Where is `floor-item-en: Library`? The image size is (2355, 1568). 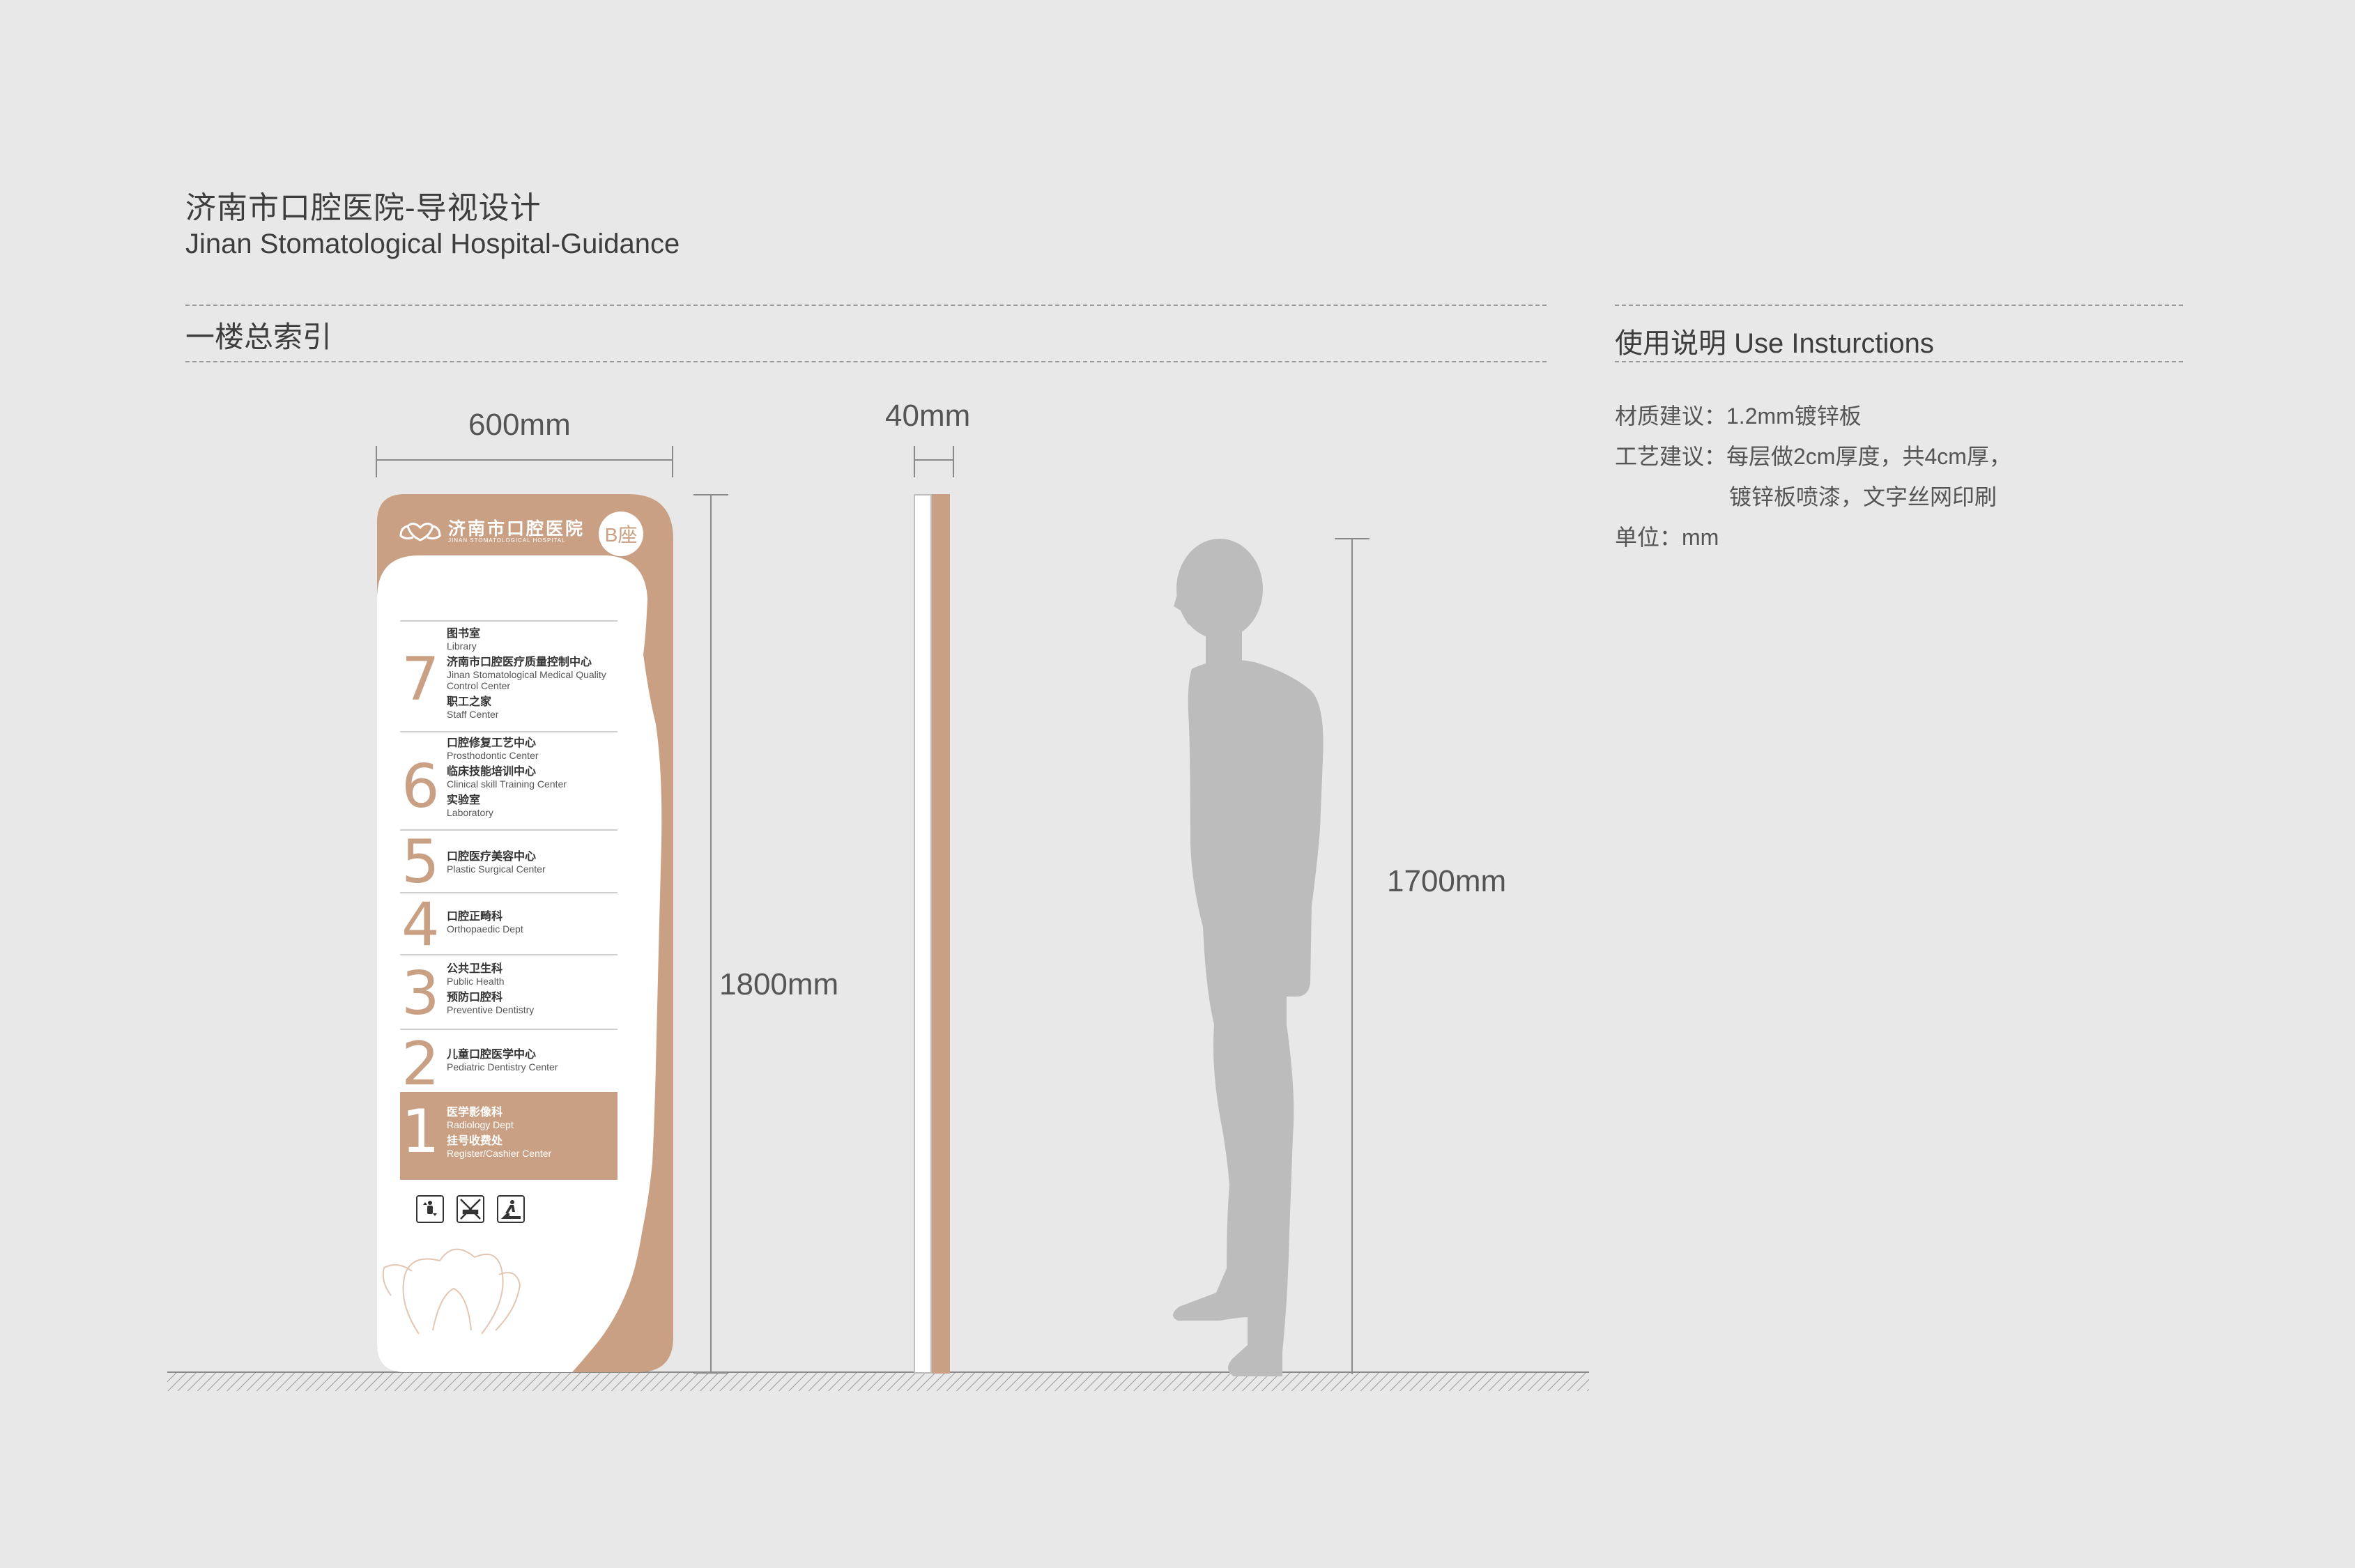 floor-item-en: Library is located at coordinates (462, 646).